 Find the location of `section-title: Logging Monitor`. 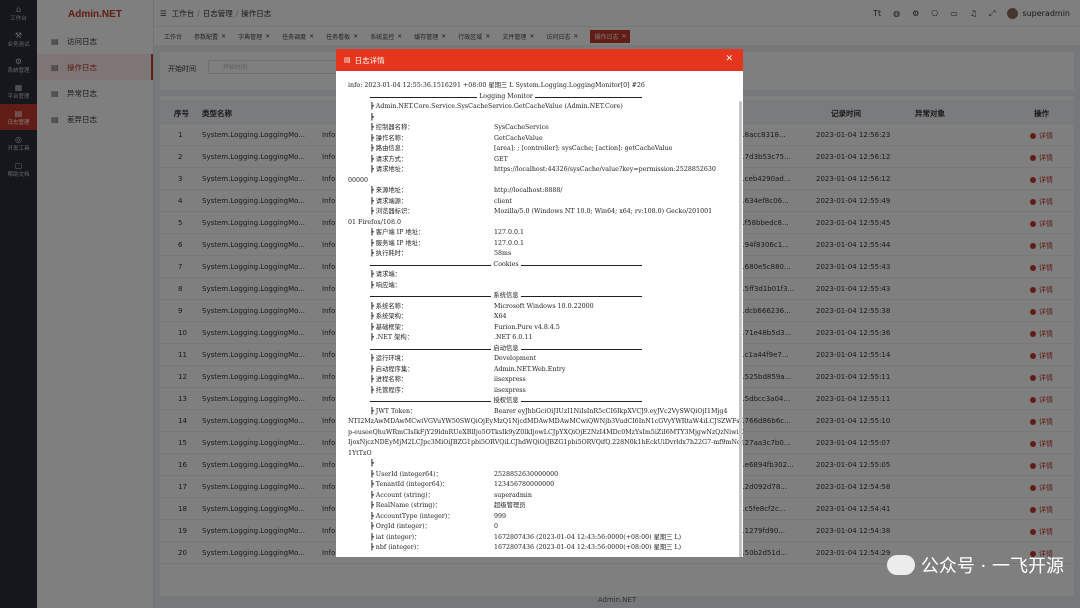

section-title: Logging Monitor is located at coordinates (506, 96).